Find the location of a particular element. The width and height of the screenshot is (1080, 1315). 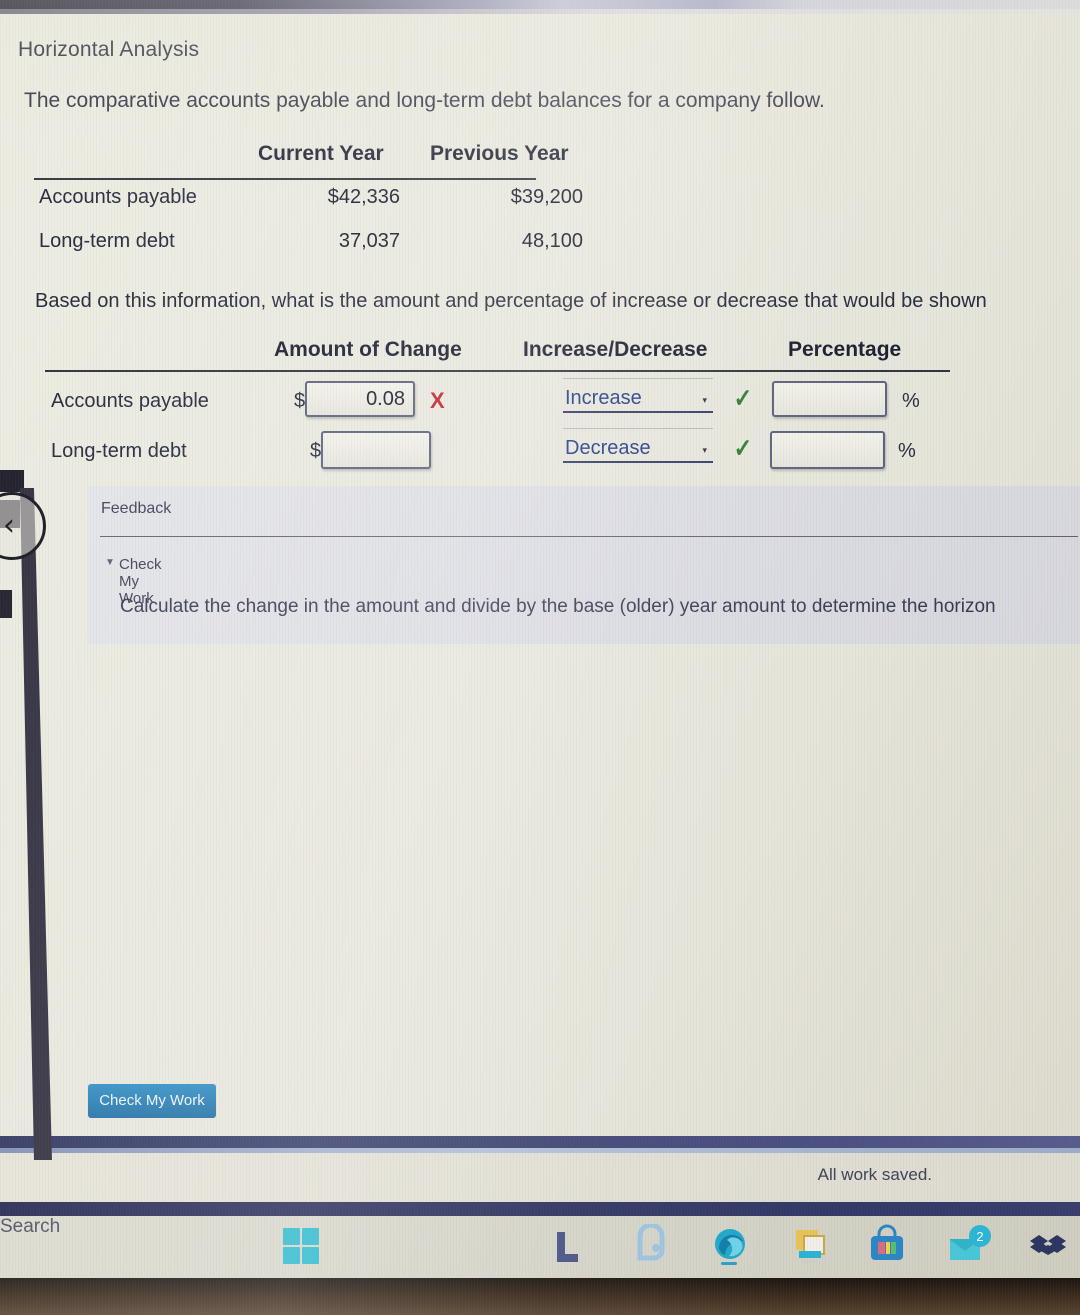

check-my-work-button: Check My Work is located at coordinates (152, 1101).